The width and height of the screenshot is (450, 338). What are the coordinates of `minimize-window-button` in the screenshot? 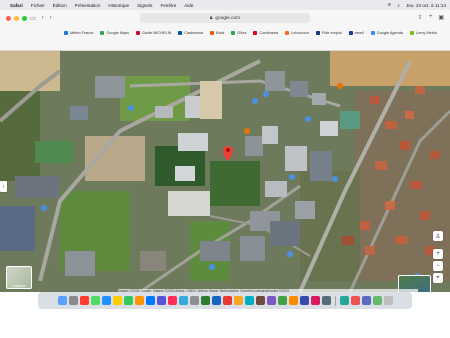 It's located at (16, 18).